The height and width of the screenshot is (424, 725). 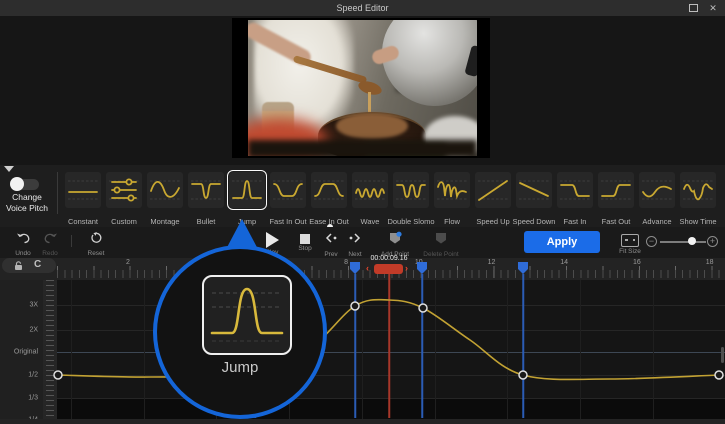 What do you see at coordinates (564, 262) in the screenshot?
I see `ruler-number: 14` at bounding box center [564, 262].